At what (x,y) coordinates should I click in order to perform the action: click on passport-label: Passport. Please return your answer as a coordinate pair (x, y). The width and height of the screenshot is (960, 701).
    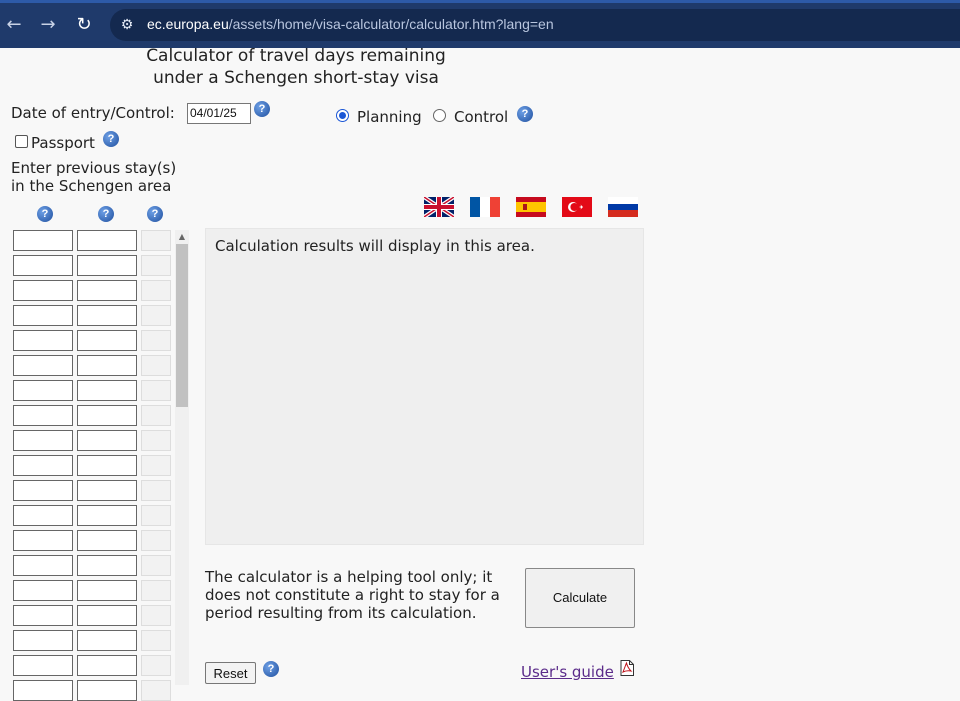
    Looking at the image, I should click on (63, 143).